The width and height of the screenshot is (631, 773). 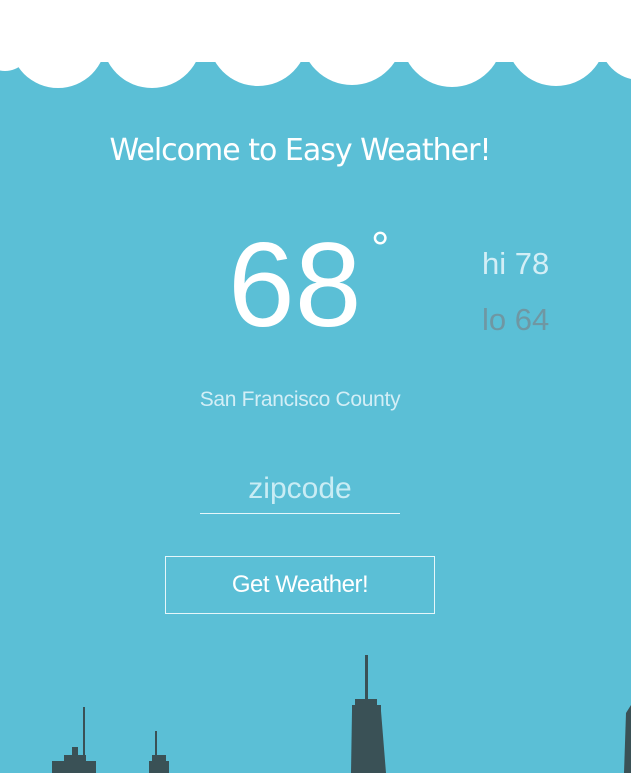 I want to click on cloud-border-icon, so click(x=315, y=44).